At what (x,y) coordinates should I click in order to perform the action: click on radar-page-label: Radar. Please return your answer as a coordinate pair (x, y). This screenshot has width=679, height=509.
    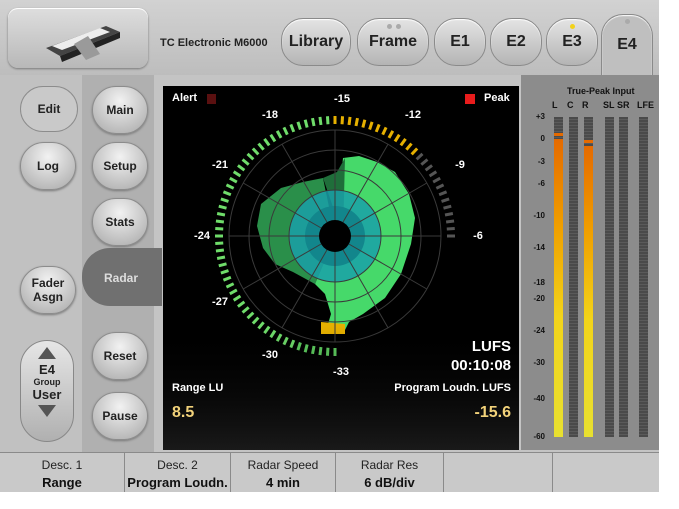
    Looking at the image, I should click on (121, 278).